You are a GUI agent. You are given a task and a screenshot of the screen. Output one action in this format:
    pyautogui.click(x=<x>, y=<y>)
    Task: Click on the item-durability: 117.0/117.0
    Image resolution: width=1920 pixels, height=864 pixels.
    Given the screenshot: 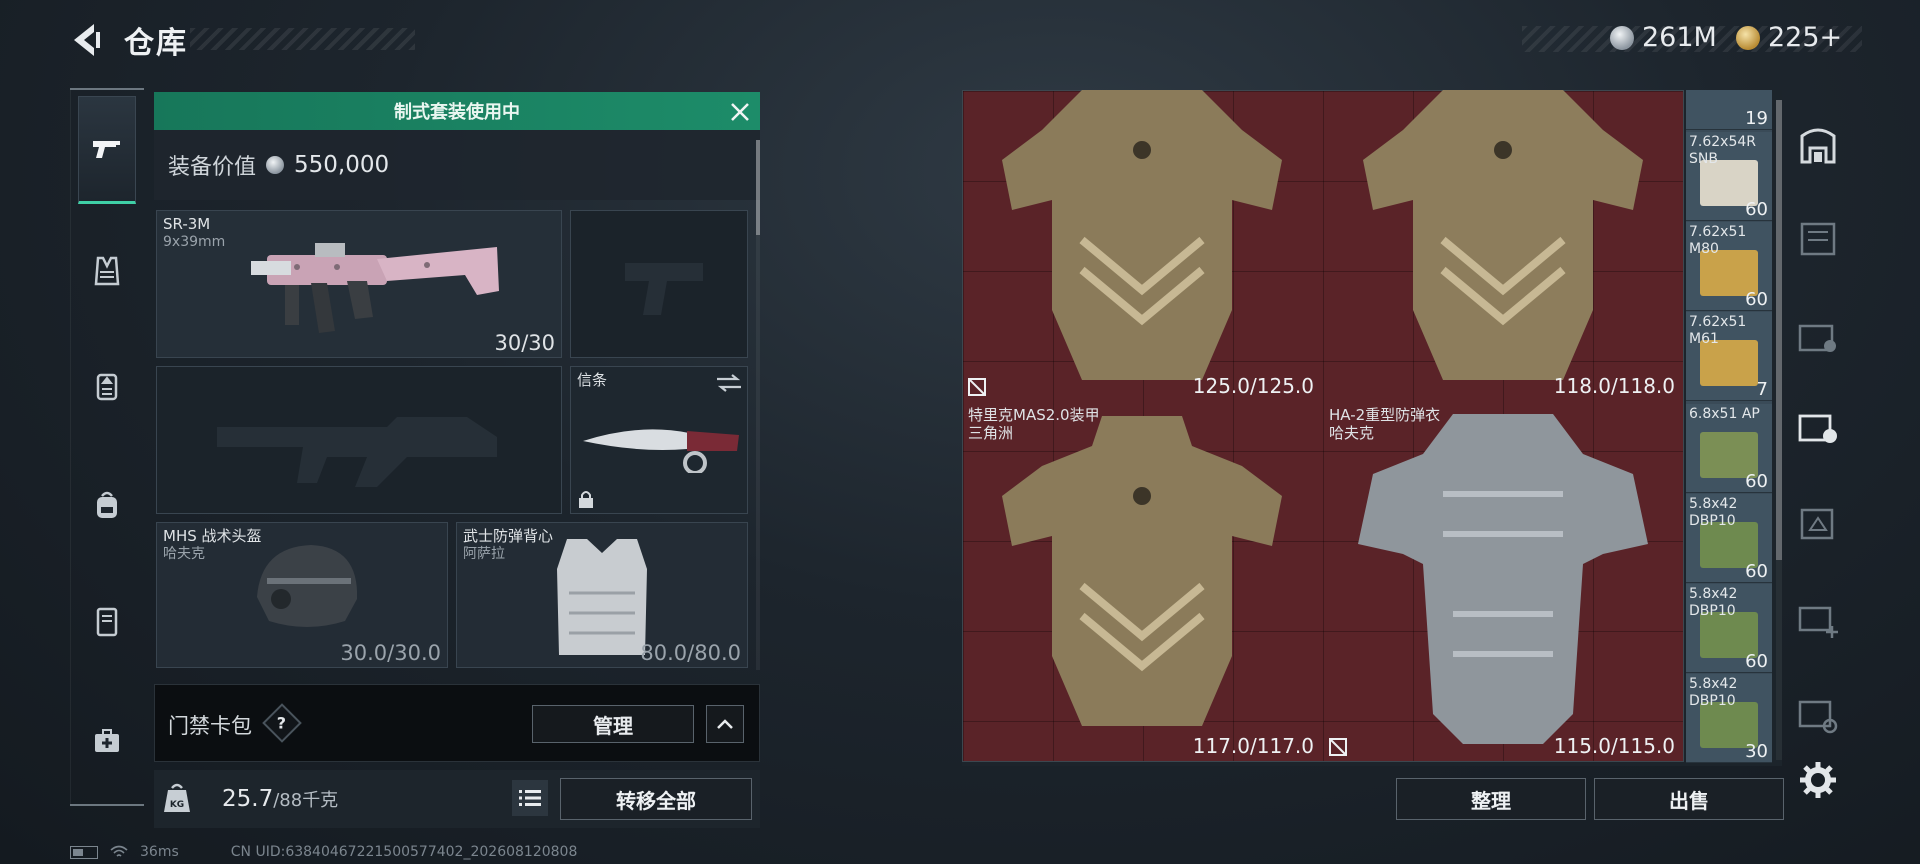 What is the action you would take?
    pyautogui.click(x=1253, y=746)
    